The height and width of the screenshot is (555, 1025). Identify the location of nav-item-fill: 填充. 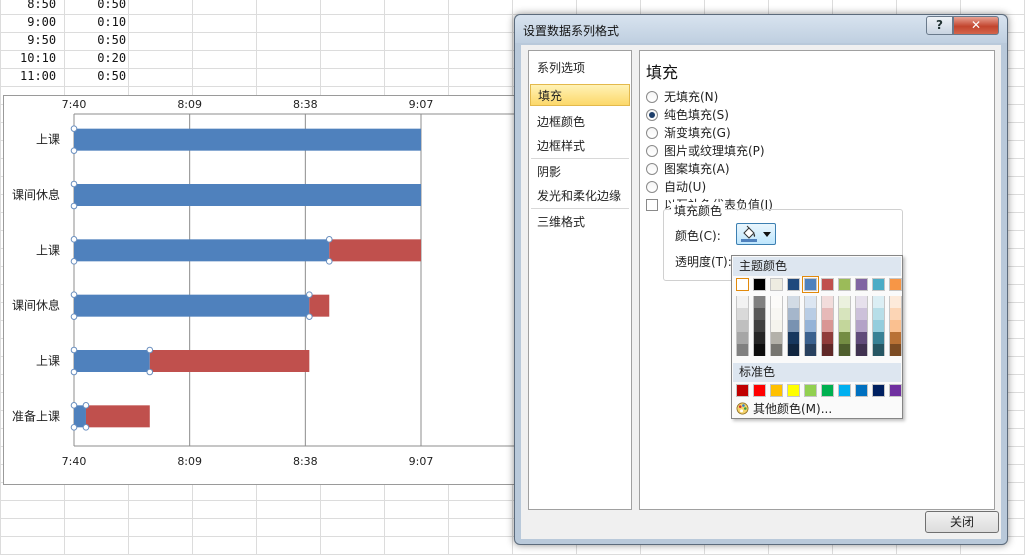
(580, 95).